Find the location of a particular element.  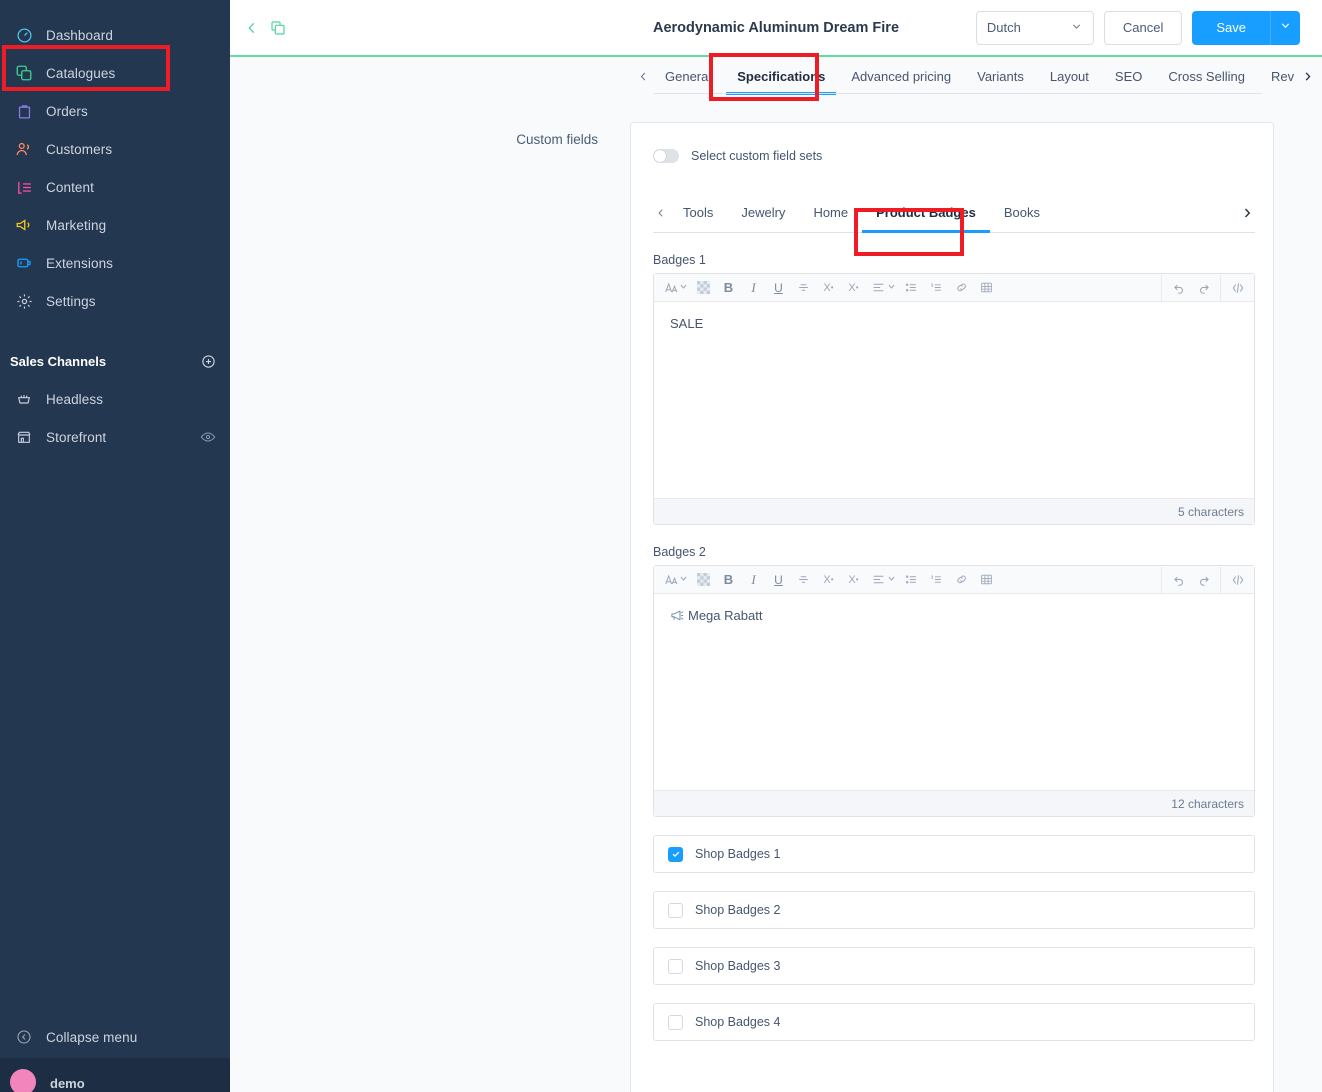

custom-field-sets-toggle is located at coordinates (666, 156).